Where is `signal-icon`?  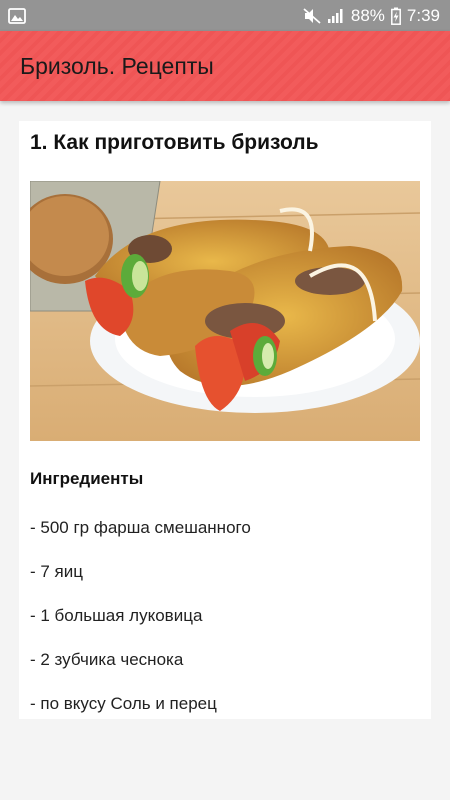
signal-icon is located at coordinates (336, 16).